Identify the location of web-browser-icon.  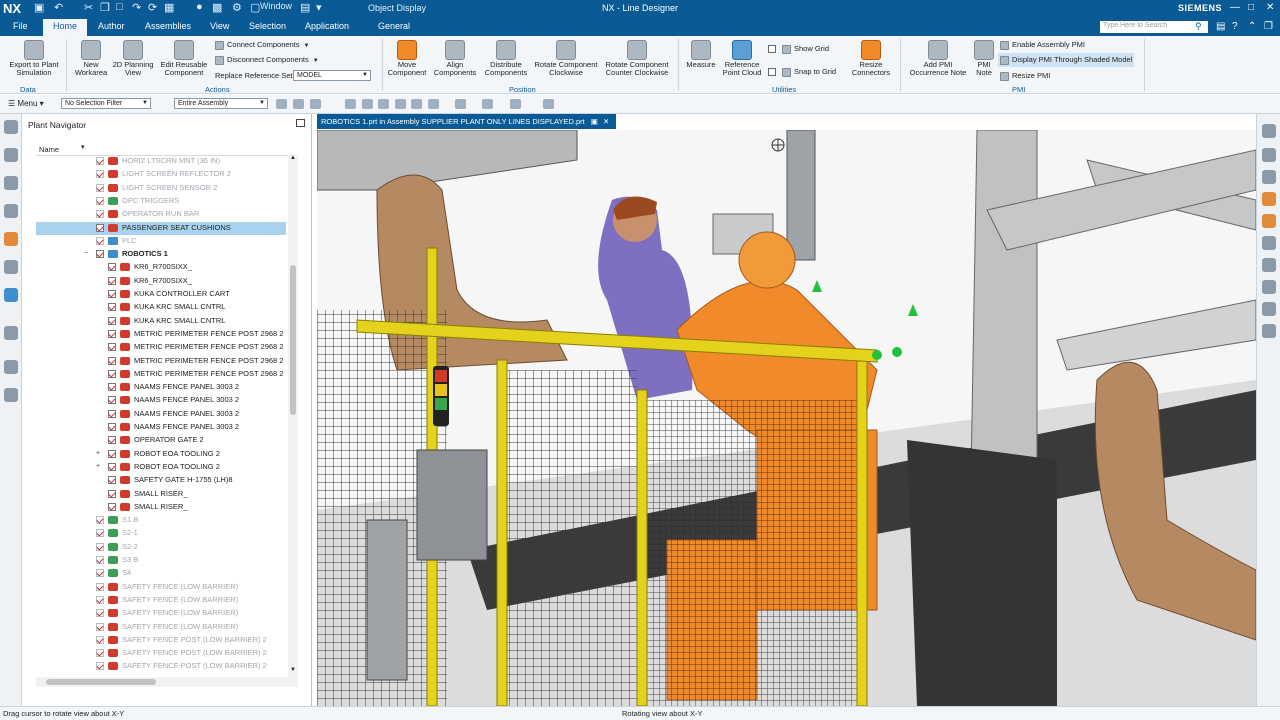
(11, 333).